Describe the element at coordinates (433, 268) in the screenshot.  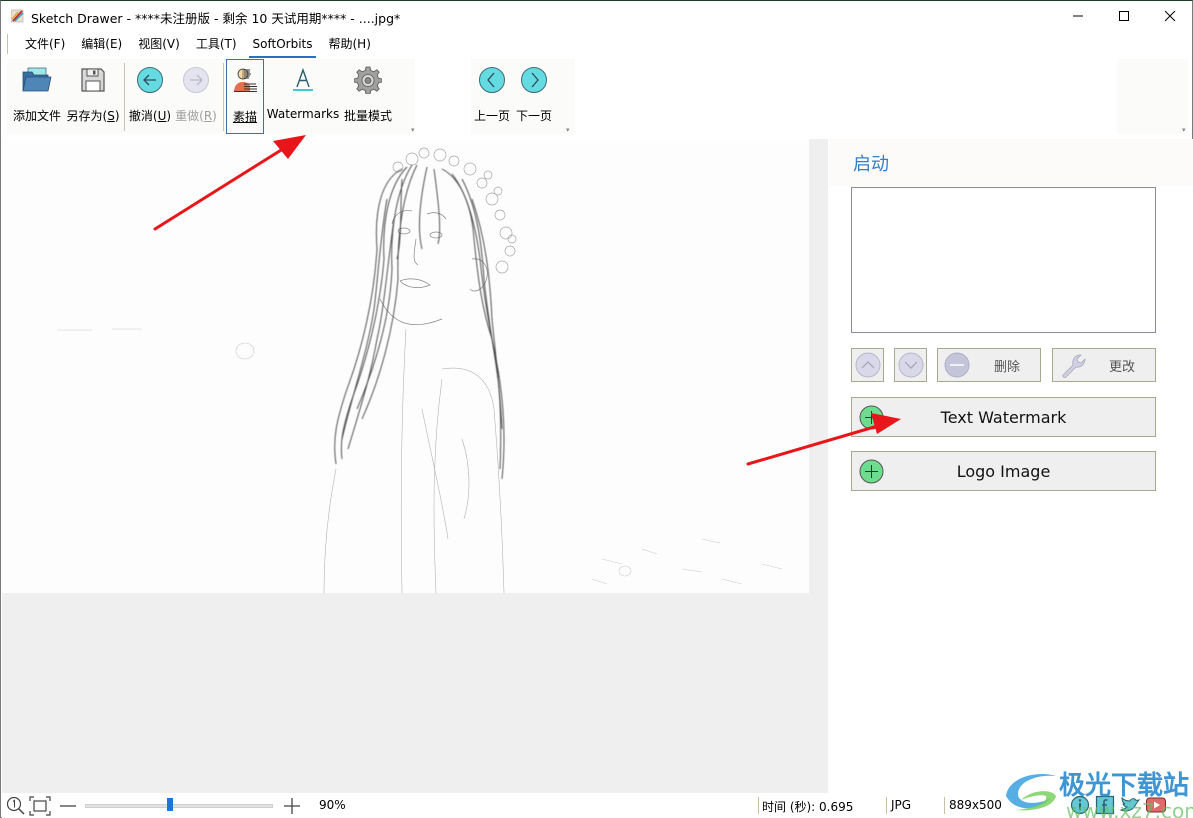
I see `sketch-face` at that location.